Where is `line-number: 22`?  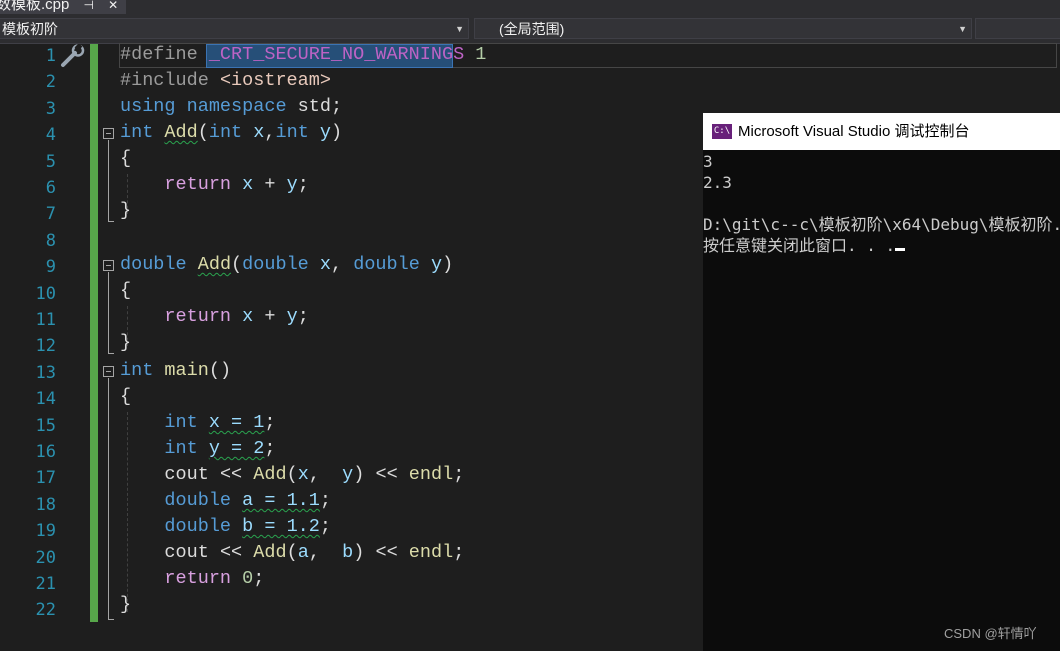 line-number: 22 is located at coordinates (45, 610).